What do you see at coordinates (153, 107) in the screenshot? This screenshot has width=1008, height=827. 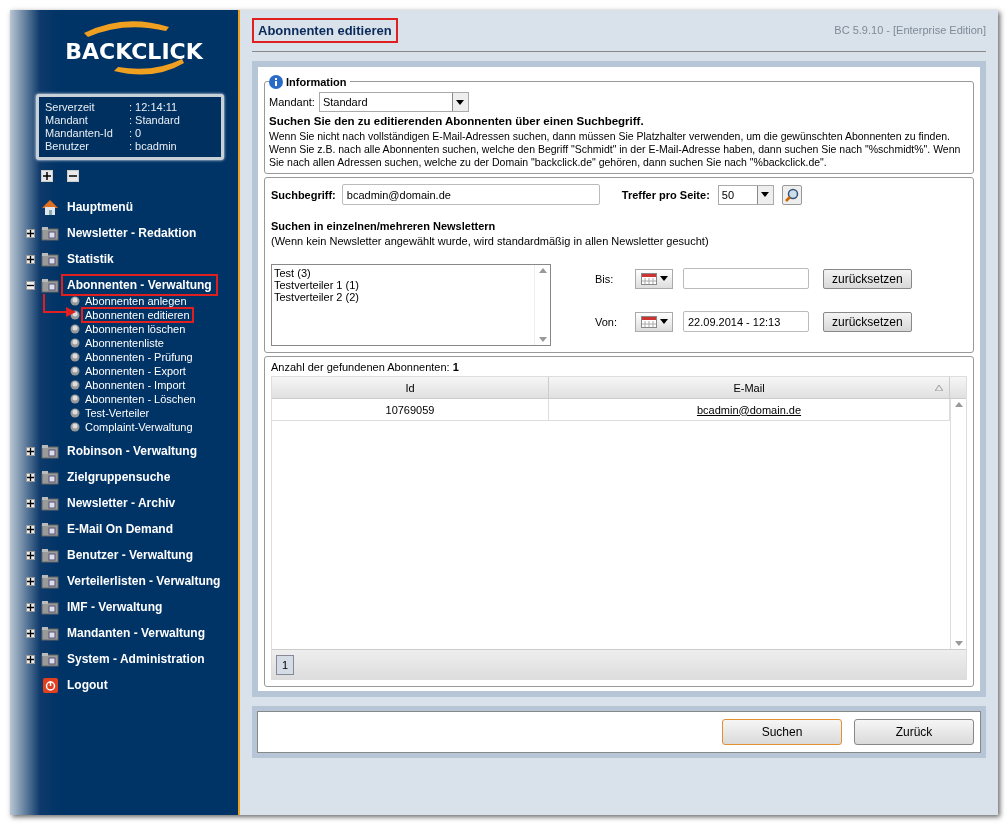 I see `info-value: : 12:14:11` at bounding box center [153, 107].